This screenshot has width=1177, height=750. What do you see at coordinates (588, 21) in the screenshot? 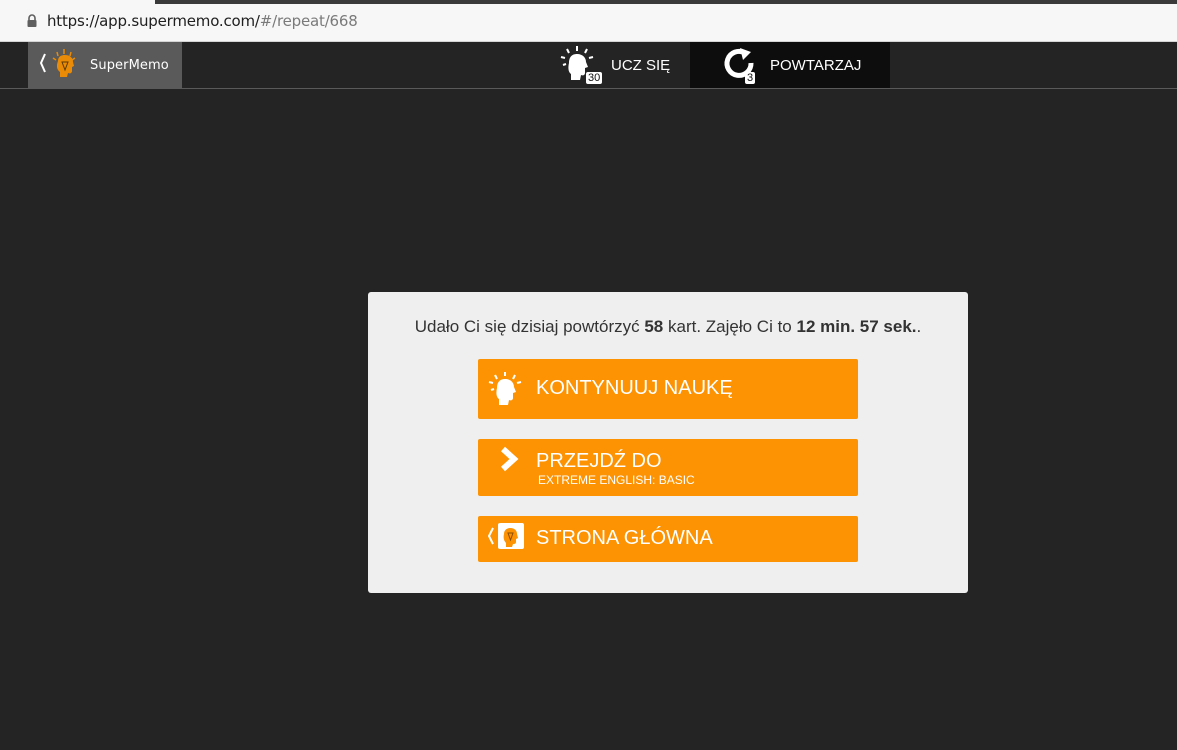
I see `browser-address-bar: https://app.supermemo.com/#/repeat/668` at bounding box center [588, 21].